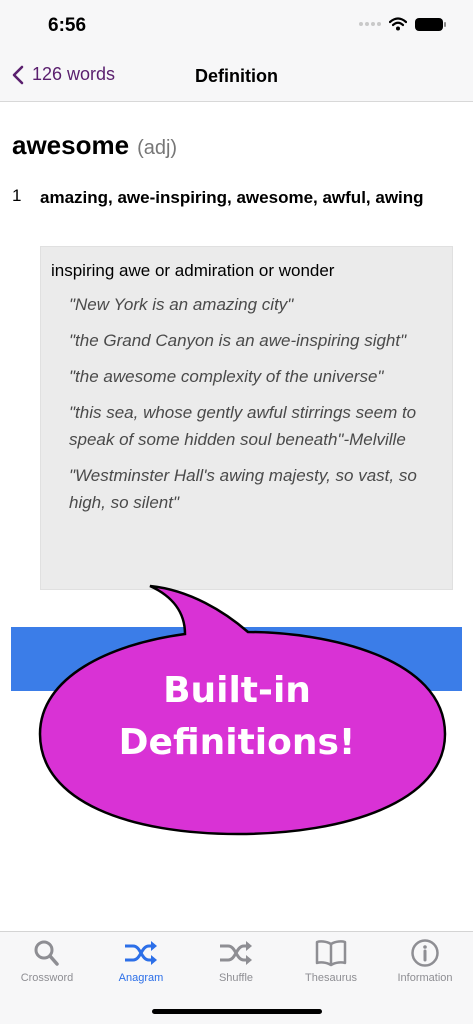 The height and width of the screenshot is (1024, 473). What do you see at coordinates (331, 953) in the screenshot?
I see `book-icon` at bounding box center [331, 953].